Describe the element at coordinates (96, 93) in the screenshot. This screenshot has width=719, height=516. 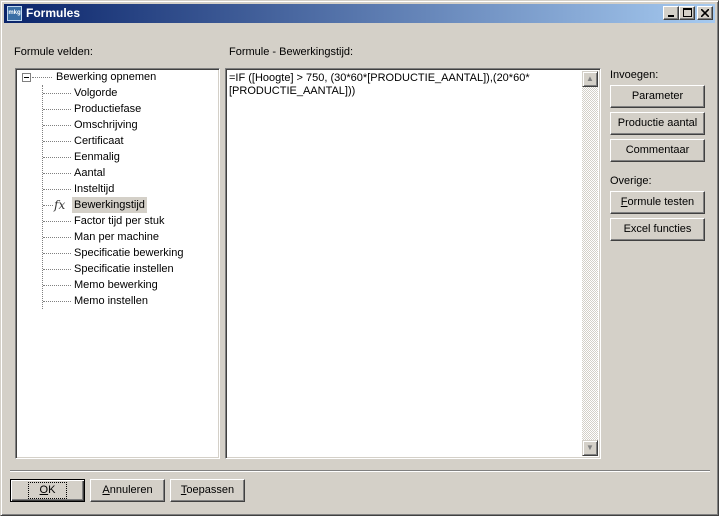
I see `tree-item-label: Volgorde` at that location.